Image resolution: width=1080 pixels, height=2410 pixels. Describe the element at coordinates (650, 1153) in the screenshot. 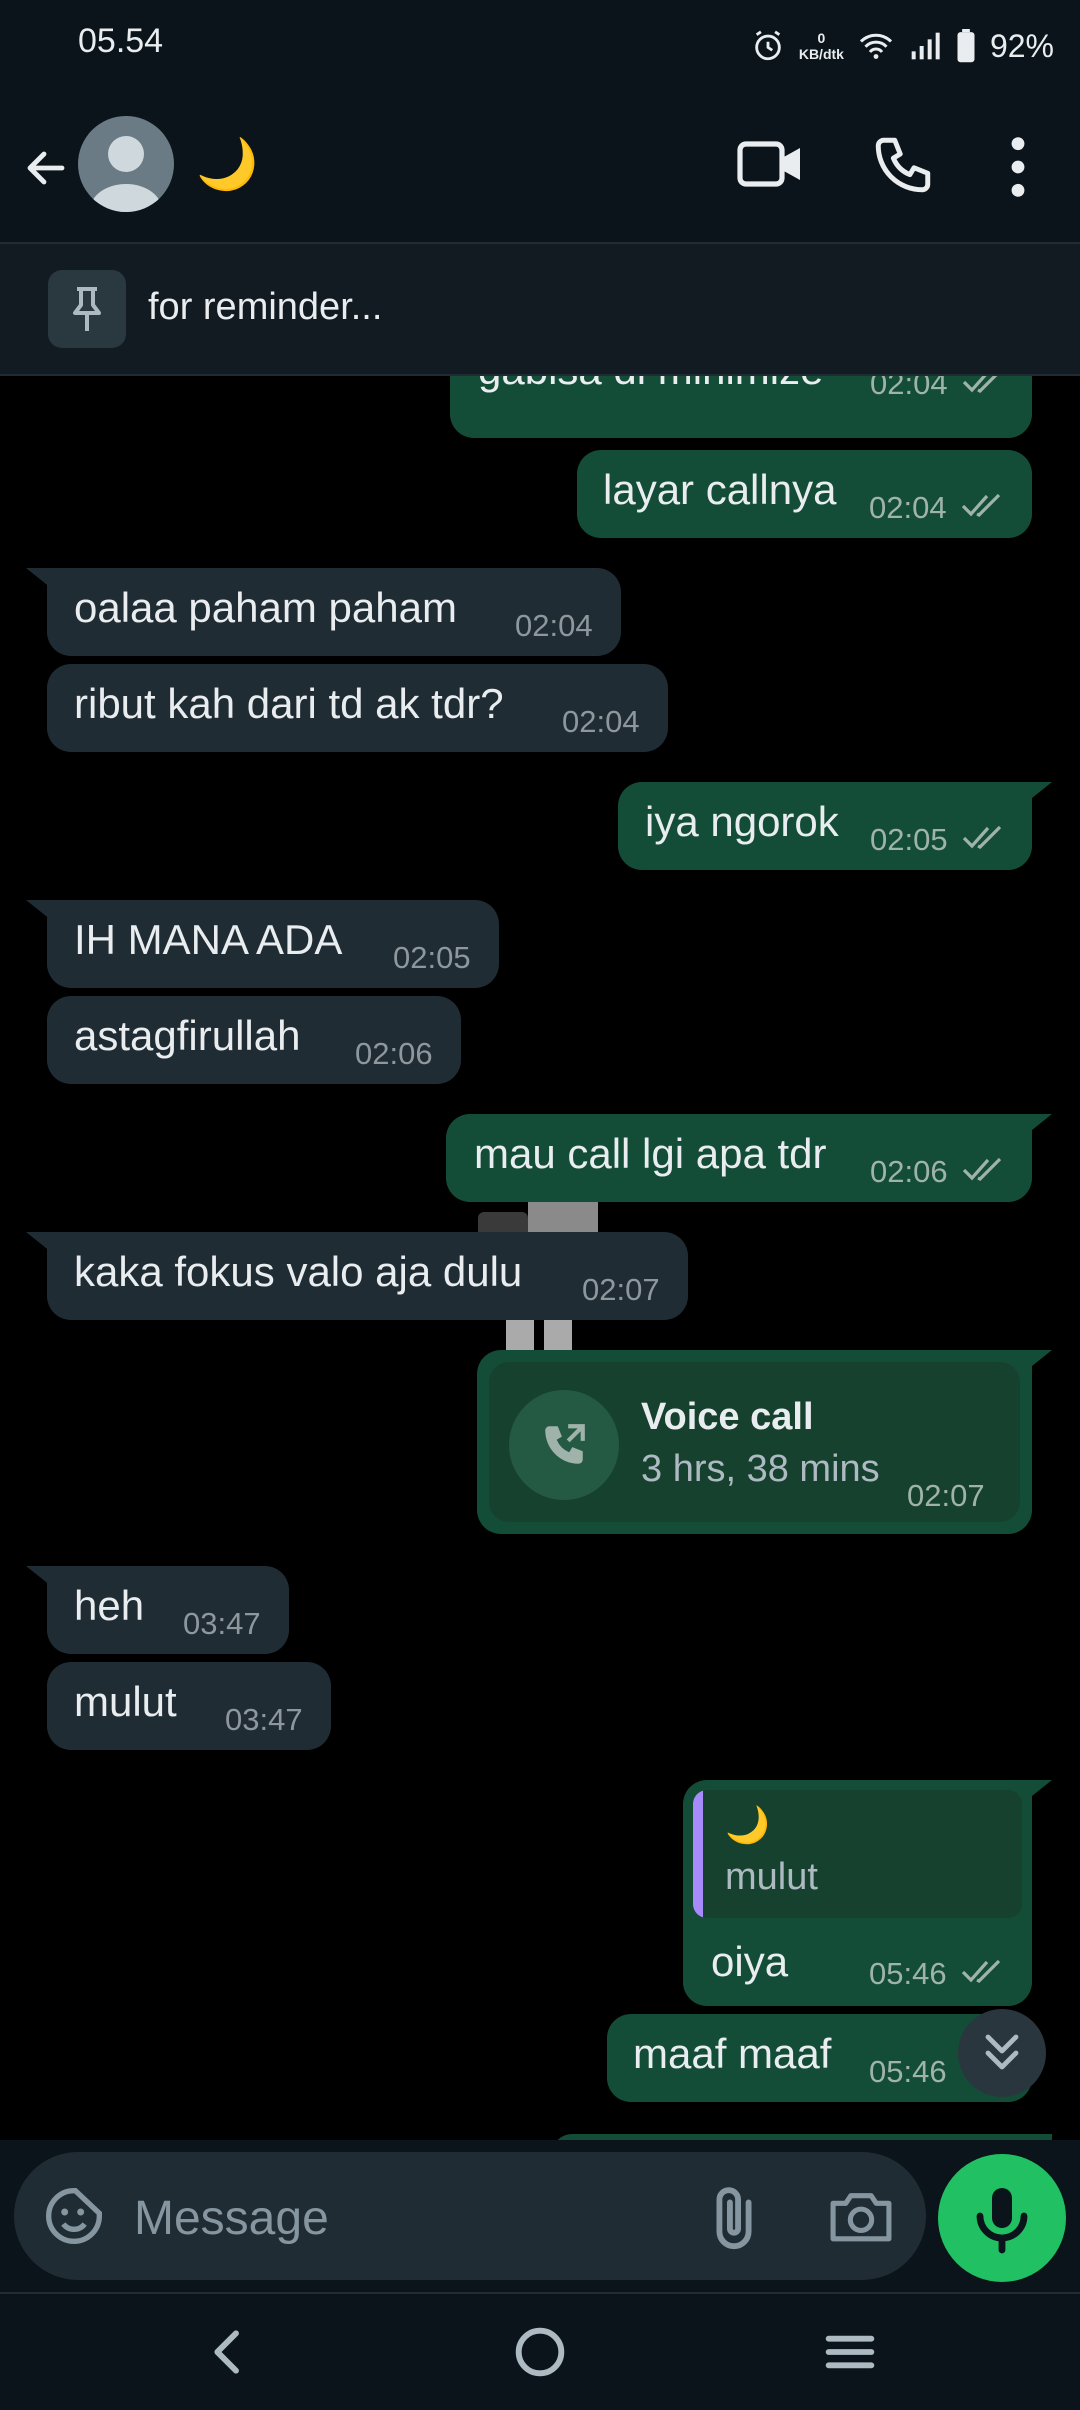

I see `message-text: mau call lgi apa tdr` at that location.